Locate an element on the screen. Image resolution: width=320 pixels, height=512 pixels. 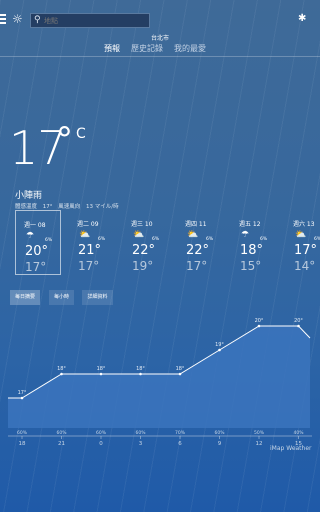
sun-icon: ☼ is located at coordinates (18, 19).